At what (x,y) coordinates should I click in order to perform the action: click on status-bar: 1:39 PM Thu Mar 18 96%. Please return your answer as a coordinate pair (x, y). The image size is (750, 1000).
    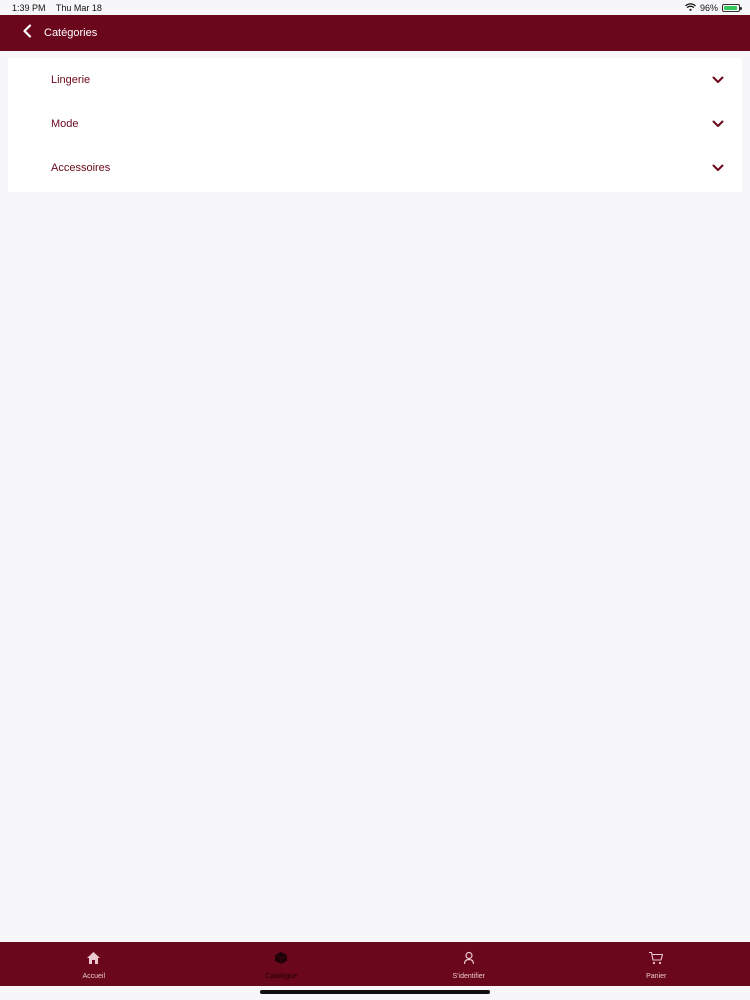
    Looking at the image, I should click on (375, 7).